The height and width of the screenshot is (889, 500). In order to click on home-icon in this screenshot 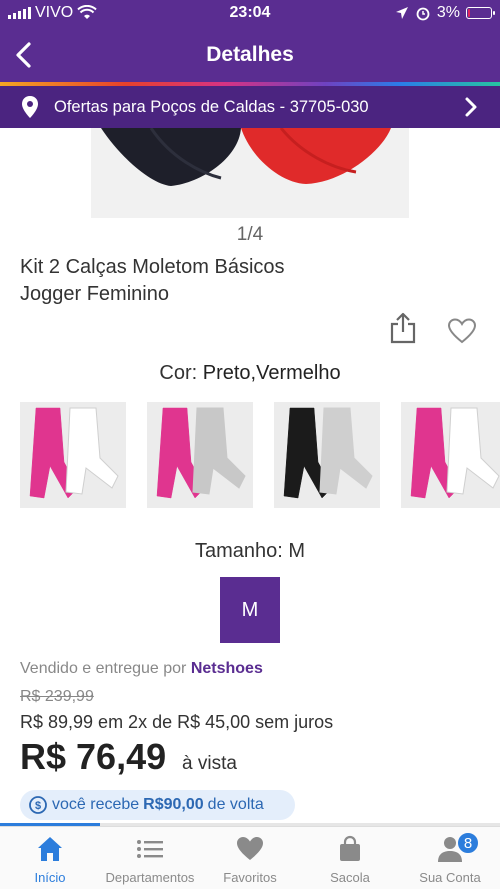, I will do `click(50, 849)`.